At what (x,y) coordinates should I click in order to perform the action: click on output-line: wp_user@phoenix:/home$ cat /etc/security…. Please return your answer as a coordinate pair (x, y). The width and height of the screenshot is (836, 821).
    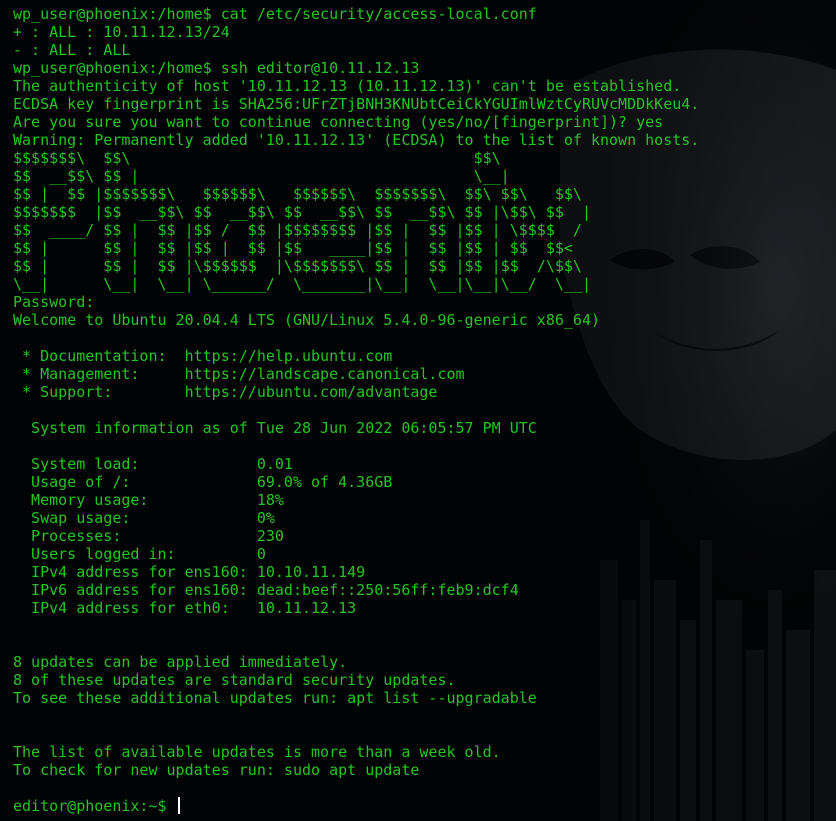
    Looking at the image, I should click on (275, 14).